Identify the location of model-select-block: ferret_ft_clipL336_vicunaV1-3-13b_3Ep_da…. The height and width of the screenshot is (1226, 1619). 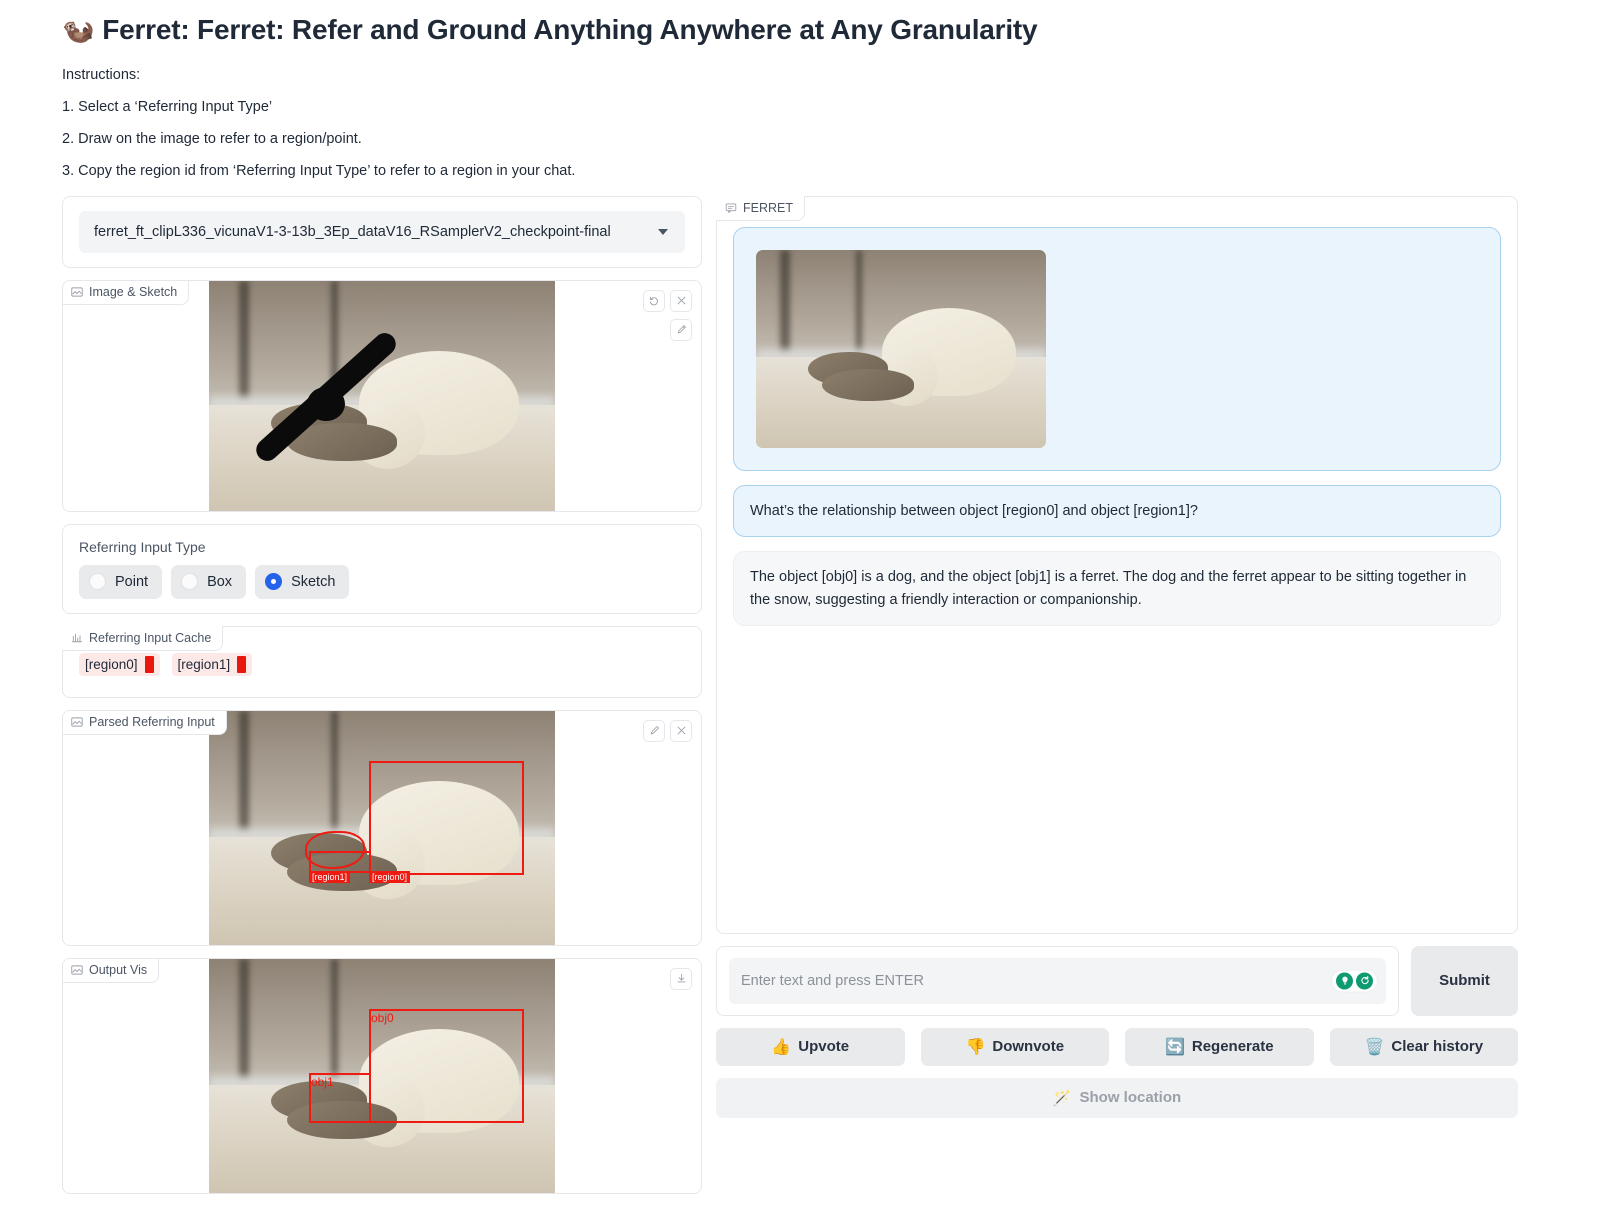
(382, 231).